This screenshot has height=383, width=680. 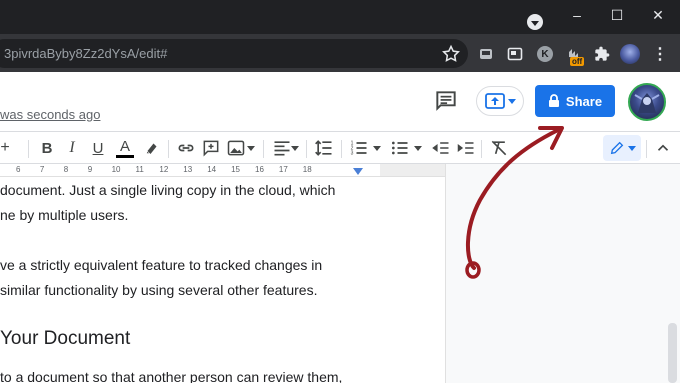 I want to click on pencil-icon, so click(x=616, y=148).